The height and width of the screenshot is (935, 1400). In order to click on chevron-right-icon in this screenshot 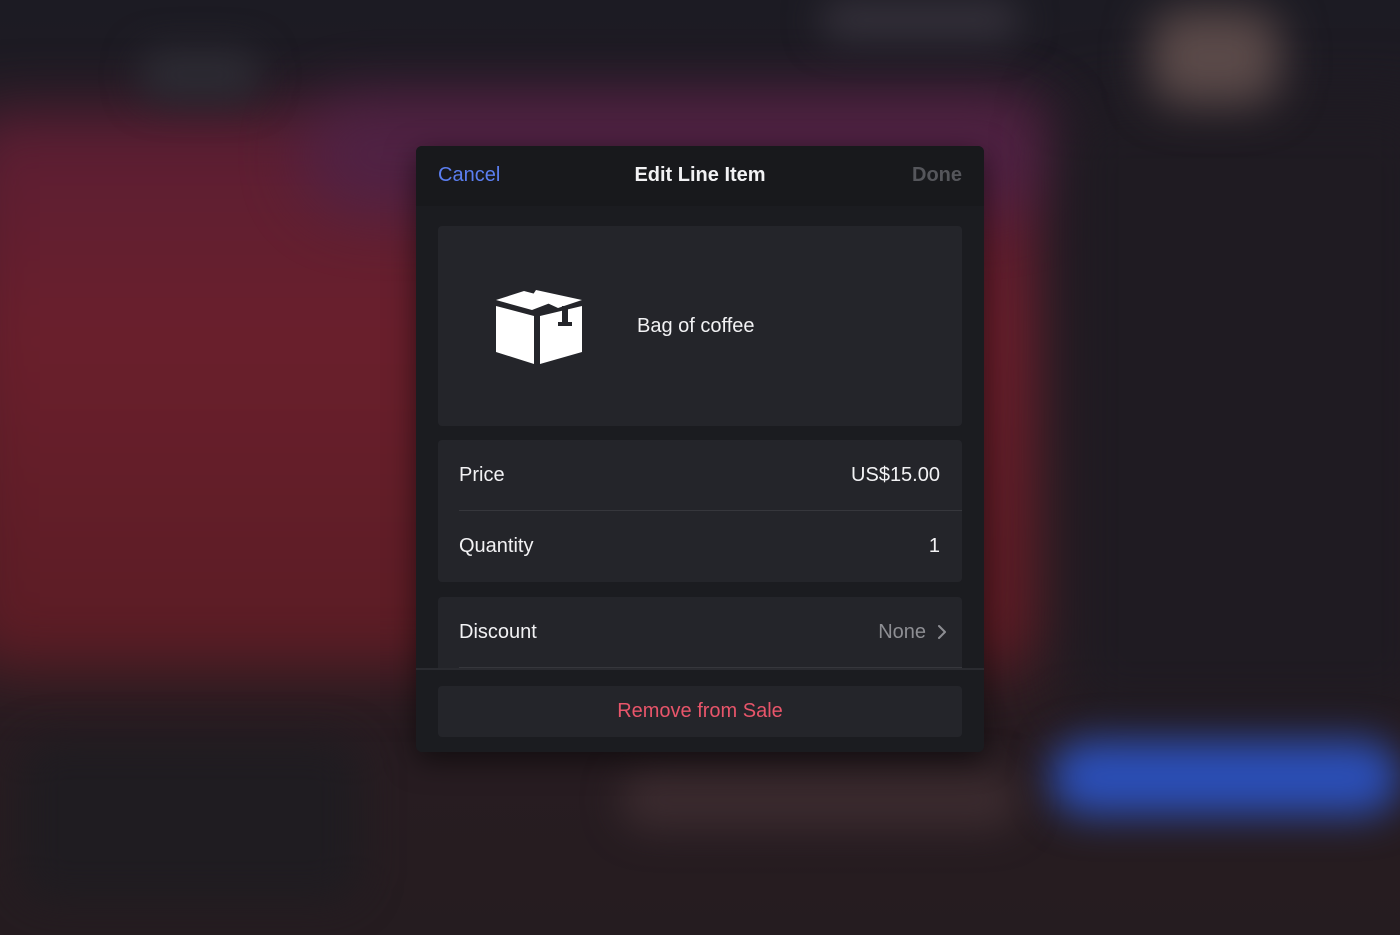, I will do `click(942, 632)`.